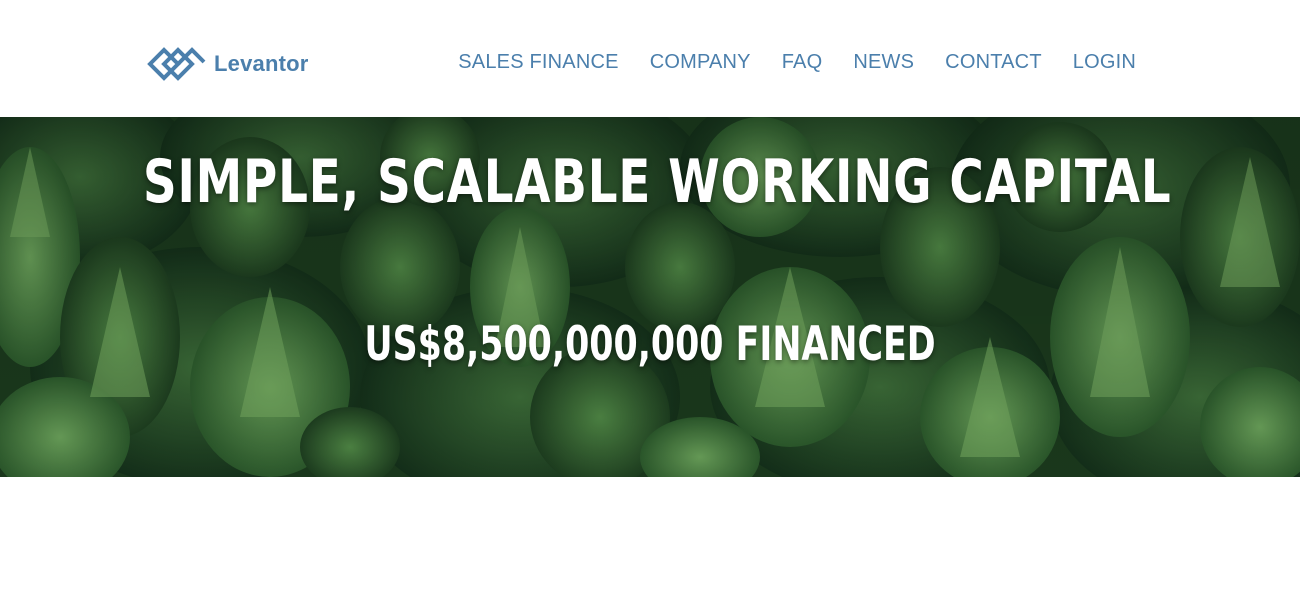  What do you see at coordinates (650, 344) in the screenshot?
I see `hero-financed-stat: US$8,500,000,000 FINANCED` at bounding box center [650, 344].